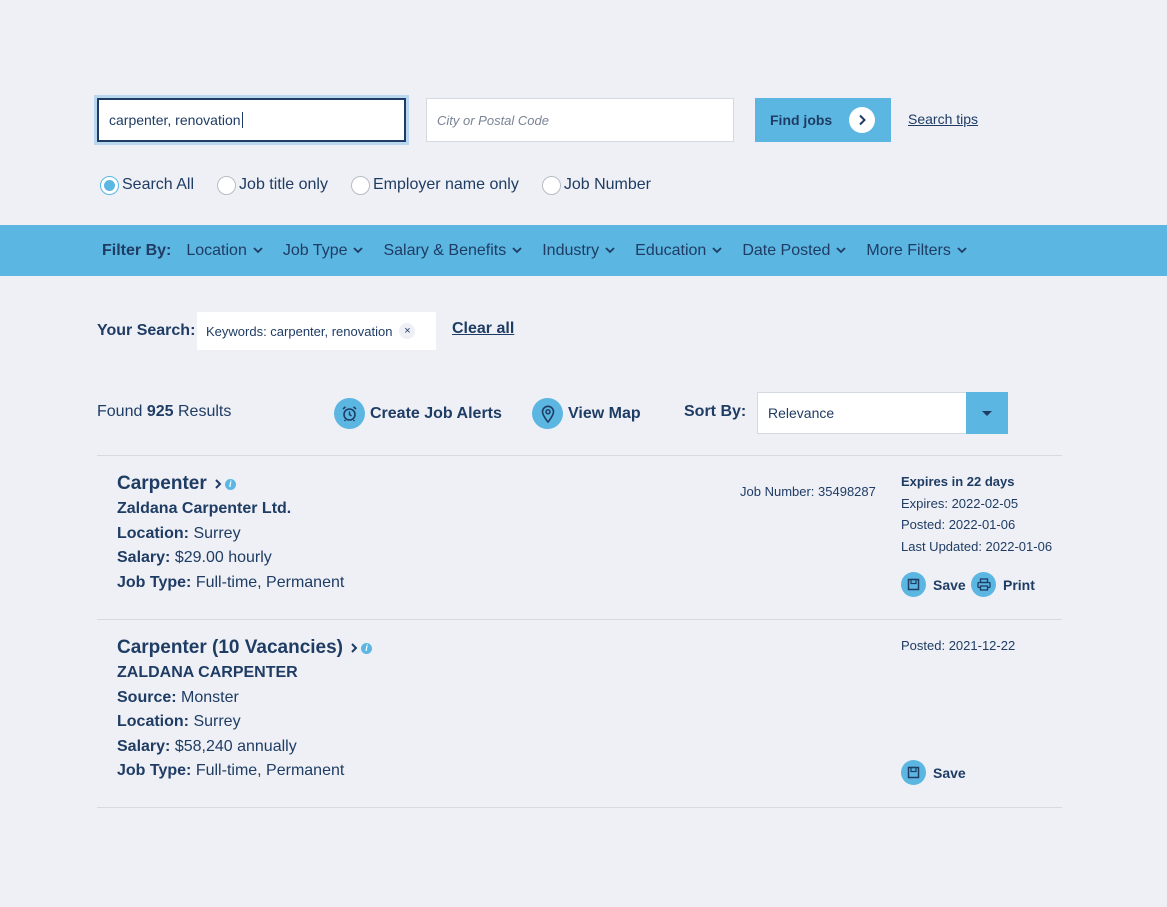 The width and height of the screenshot is (1167, 907). What do you see at coordinates (580, 120) in the screenshot?
I see `location-input: City or Postal Code` at bounding box center [580, 120].